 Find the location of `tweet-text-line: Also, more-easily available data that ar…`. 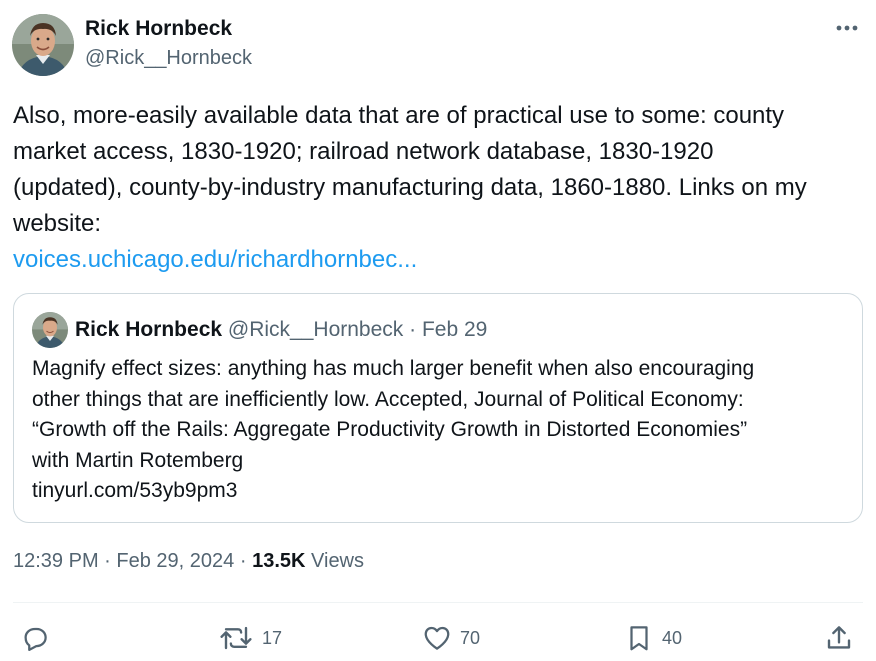

tweet-text-line: Also, more-easily available data that ar… is located at coordinates (399, 115).